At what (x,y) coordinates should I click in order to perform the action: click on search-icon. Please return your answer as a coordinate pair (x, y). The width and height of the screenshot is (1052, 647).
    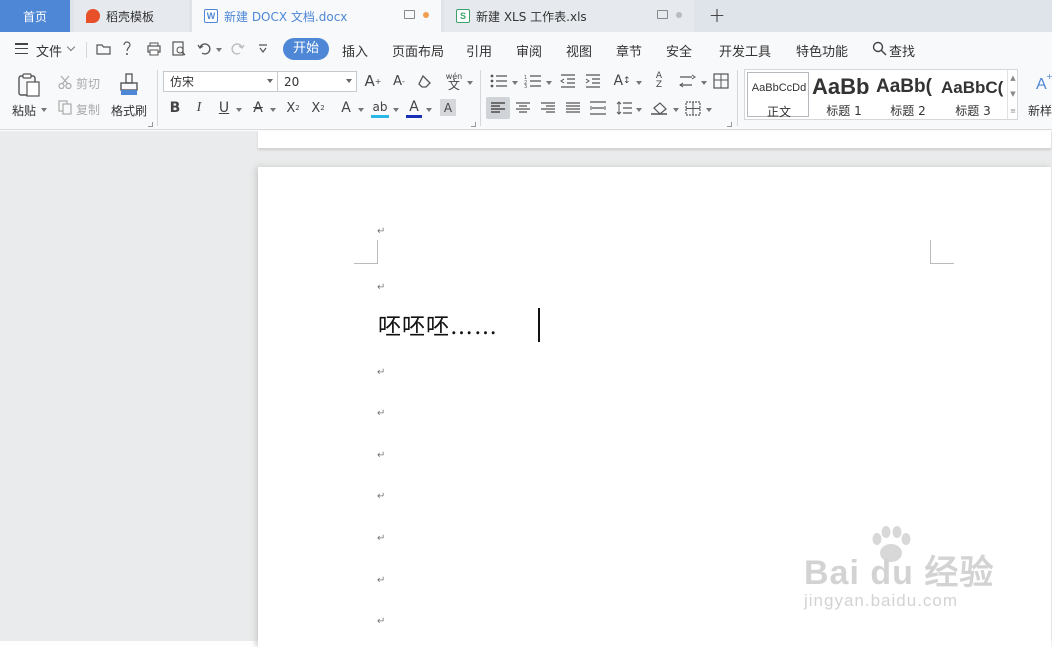
    Looking at the image, I should click on (879, 48).